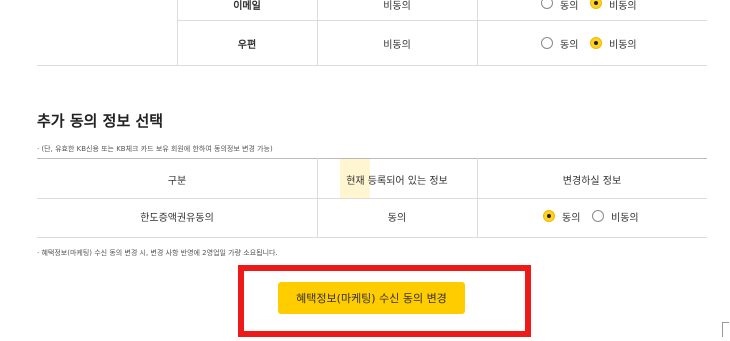  Describe the element at coordinates (571, 218) in the screenshot. I see `radio-limit-agree-label: 동의` at that location.